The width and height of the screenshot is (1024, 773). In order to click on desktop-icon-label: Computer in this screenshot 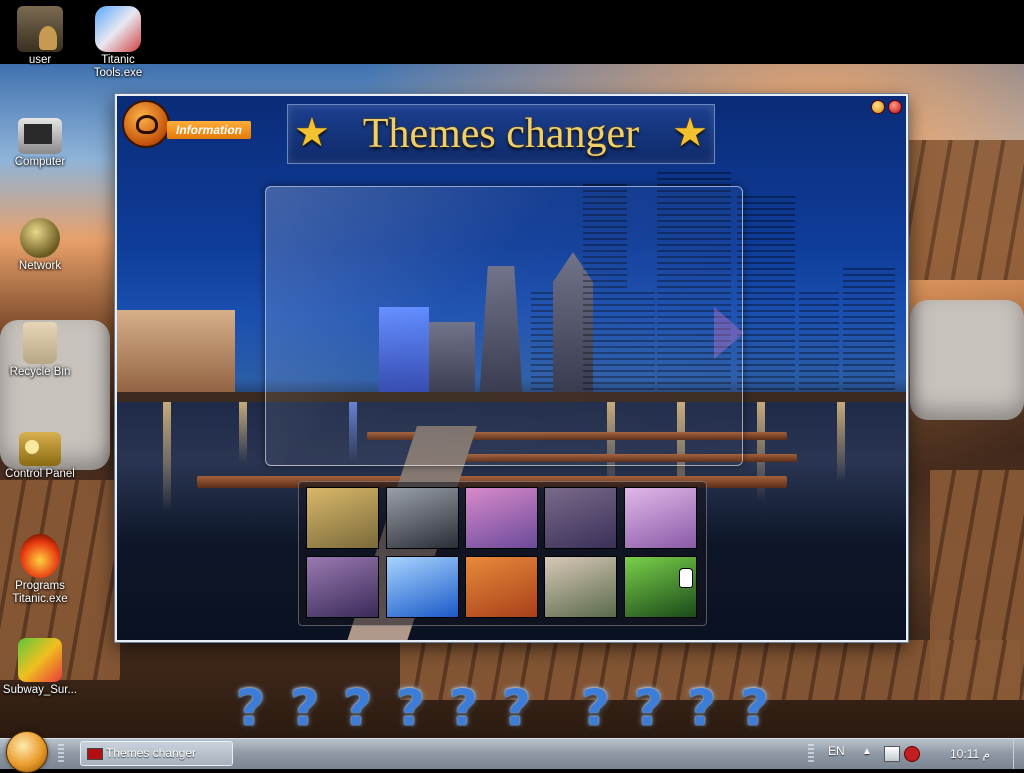, I will do `click(40, 162)`.